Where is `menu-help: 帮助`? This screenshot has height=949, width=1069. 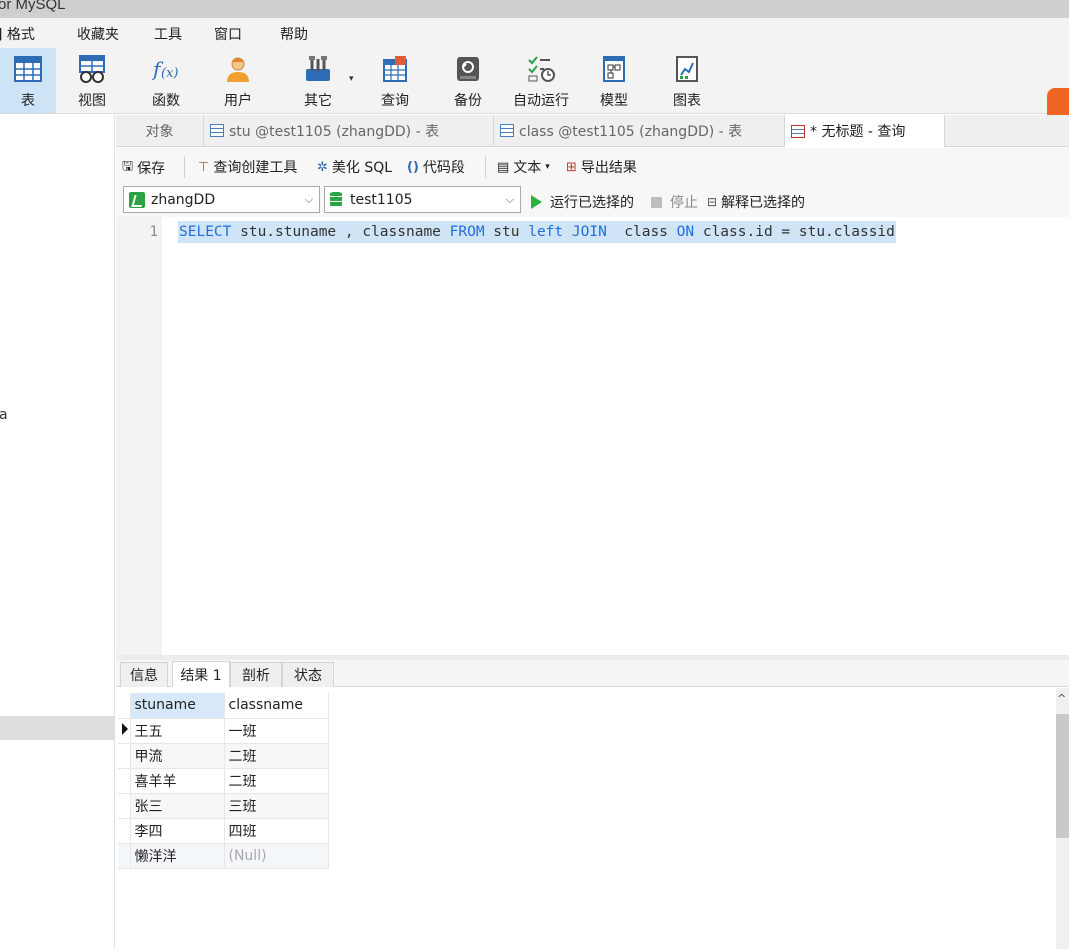 menu-help: 帮助 is located at coordinates (294, 34).